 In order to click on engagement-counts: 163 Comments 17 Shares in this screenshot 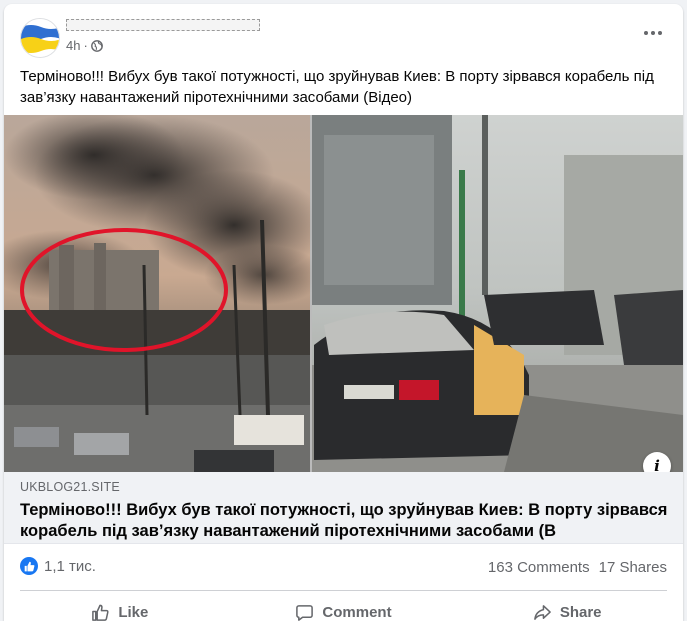, I will do `click(577, 567)`.